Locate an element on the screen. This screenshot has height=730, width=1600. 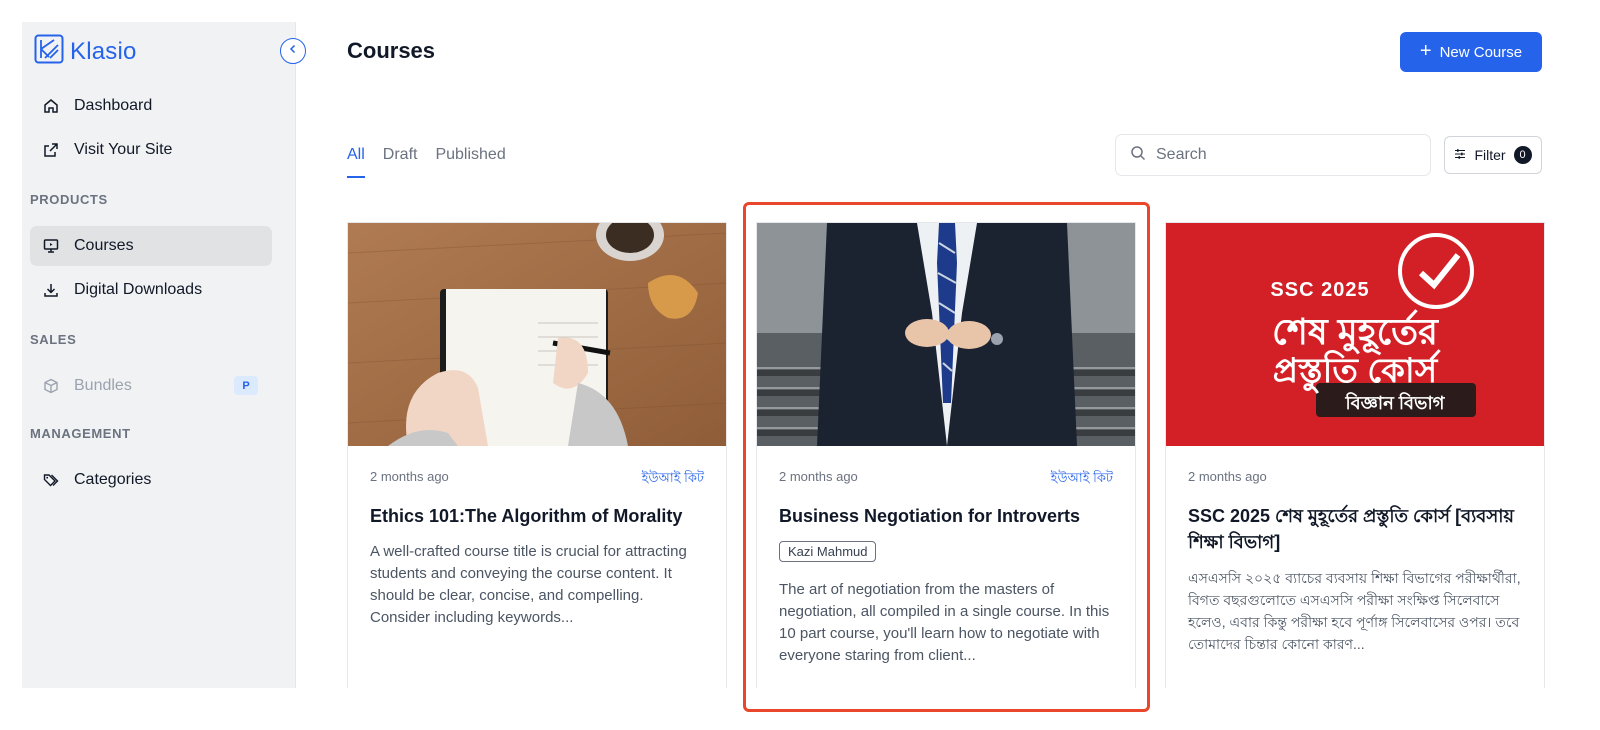
app-logo: Klasio is located at coordinates (85, 51).